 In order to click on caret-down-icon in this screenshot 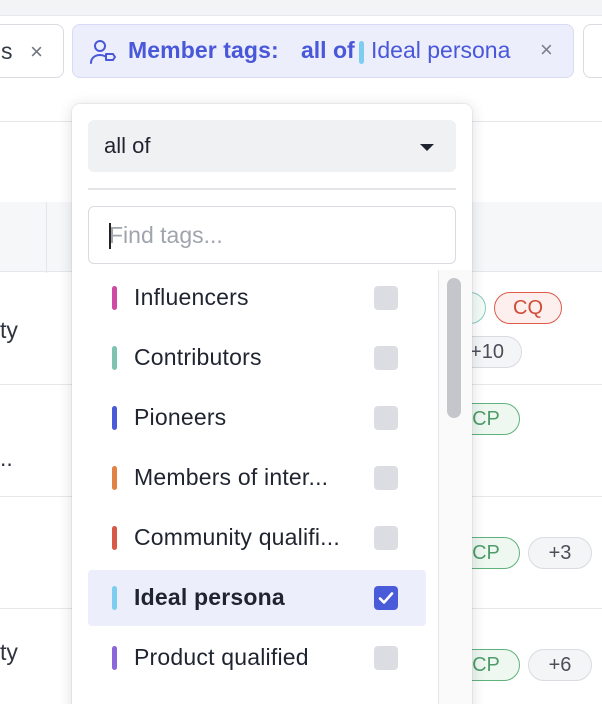, I will do `click(427, 147)`.